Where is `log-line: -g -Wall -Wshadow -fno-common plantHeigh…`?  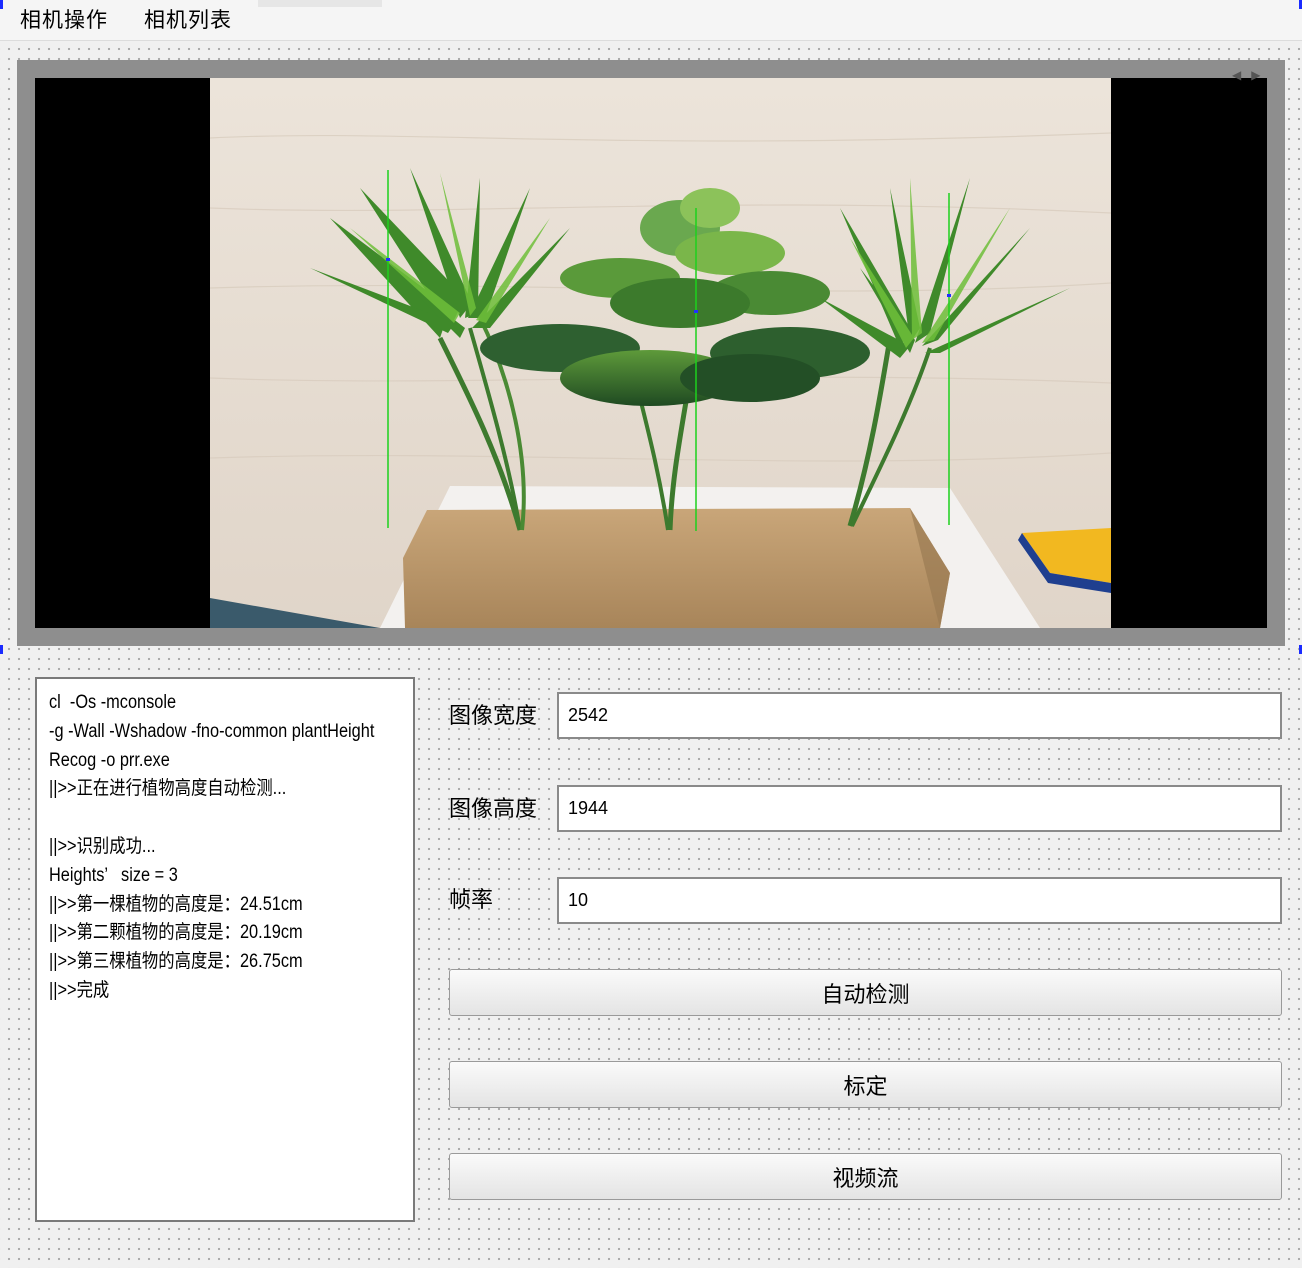 log-line: -g -Wall -Wshadow -fno-common plantHeigh… is located at coordinates (212, 731).